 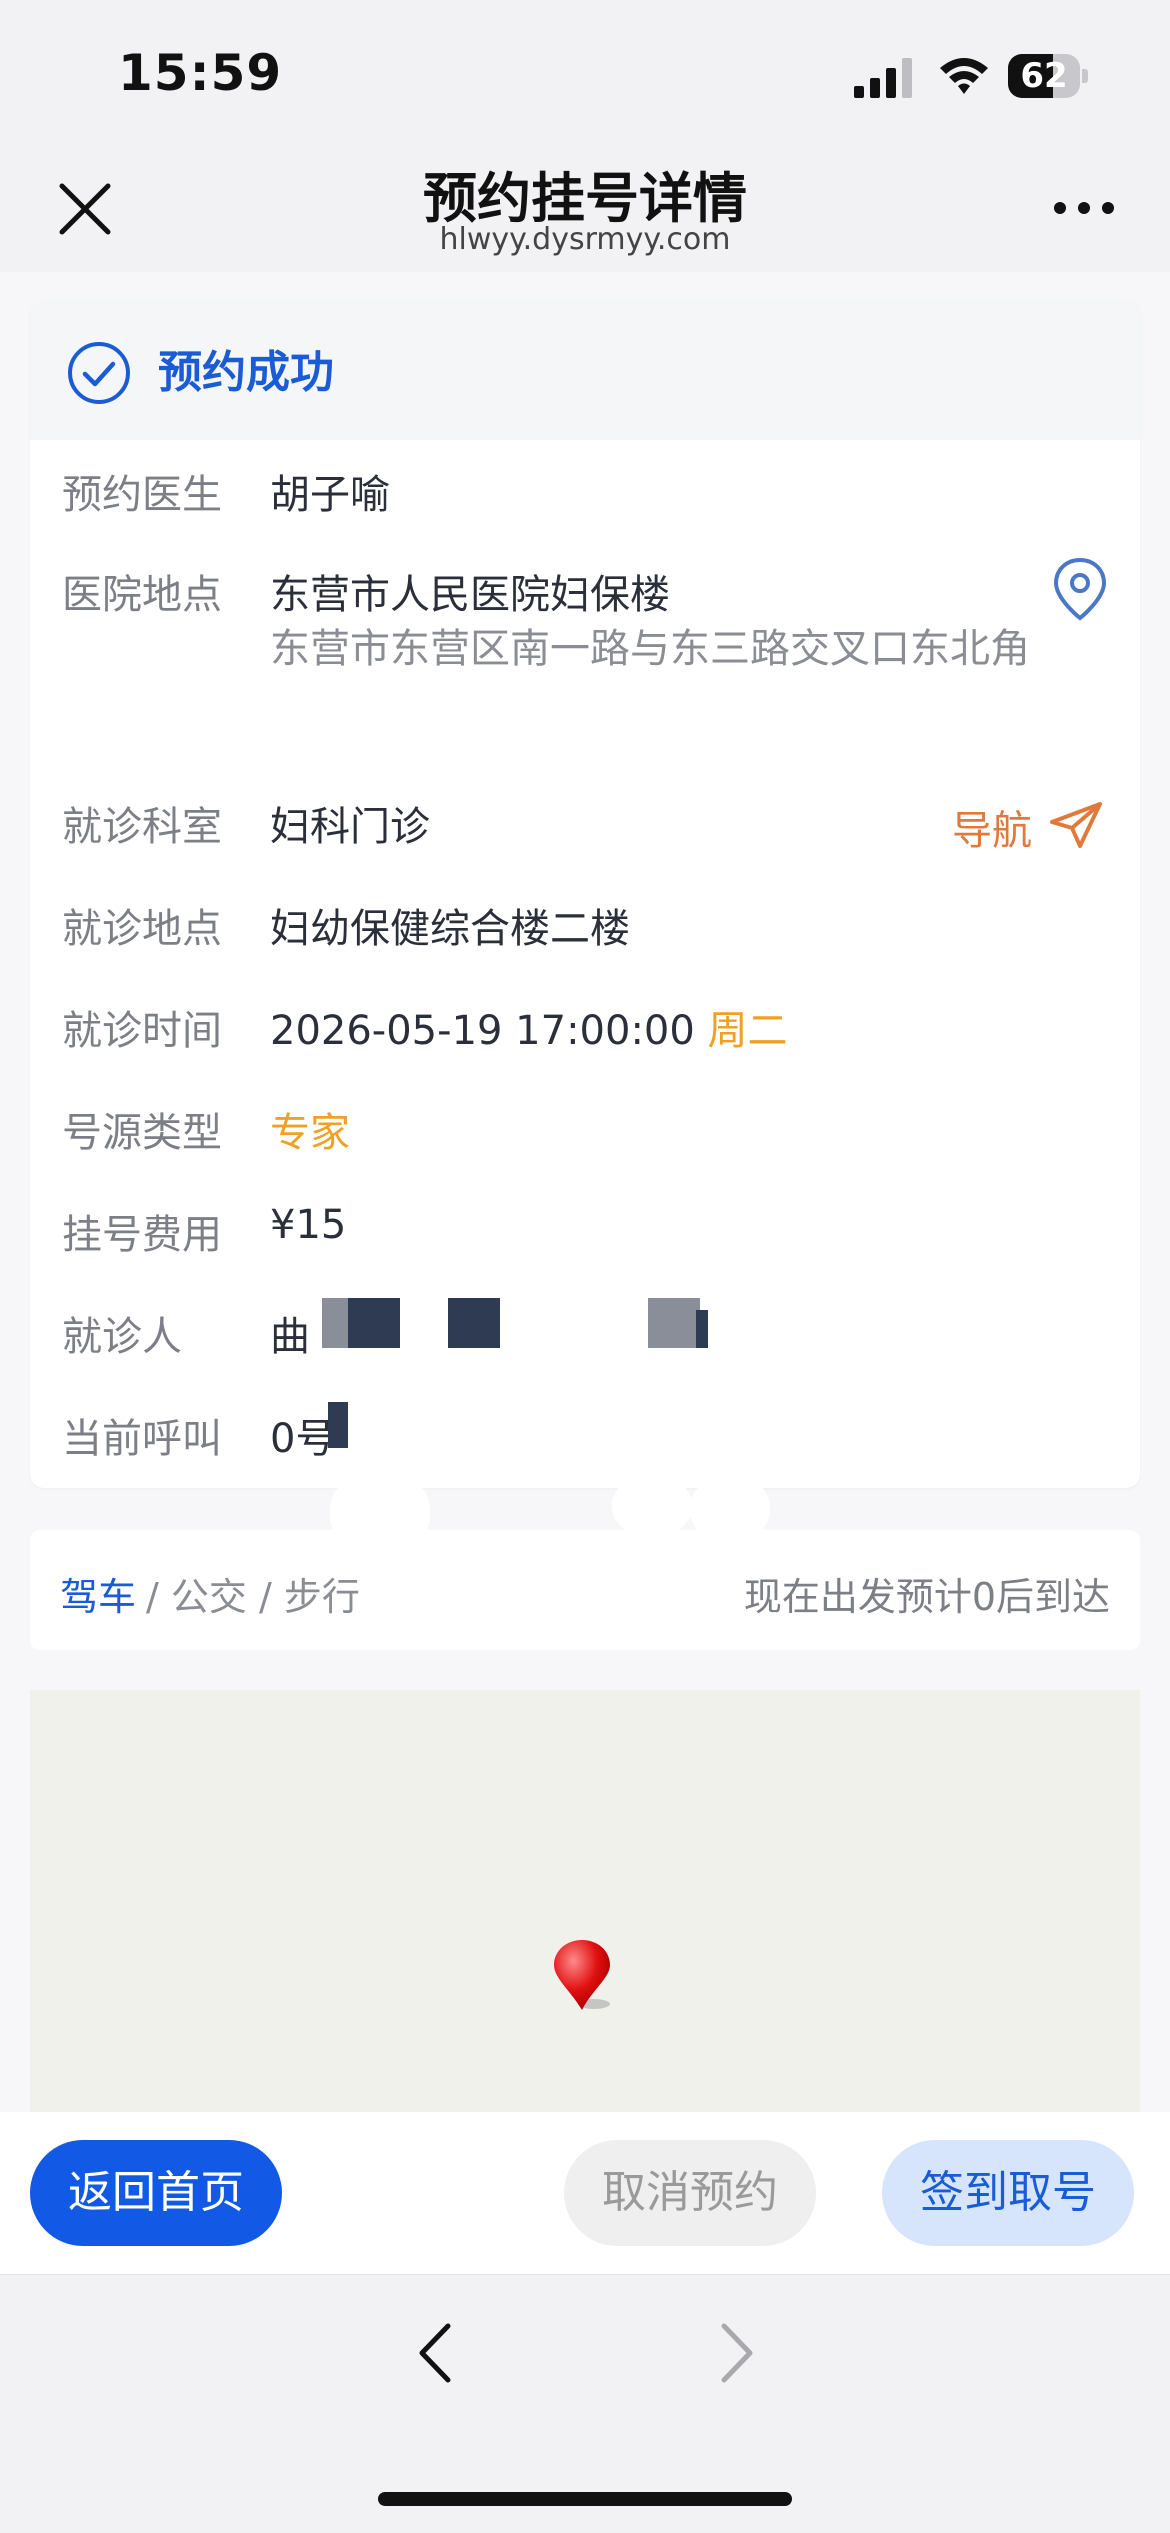 I want to click on home-indicator, so click(x=585, y=2499).